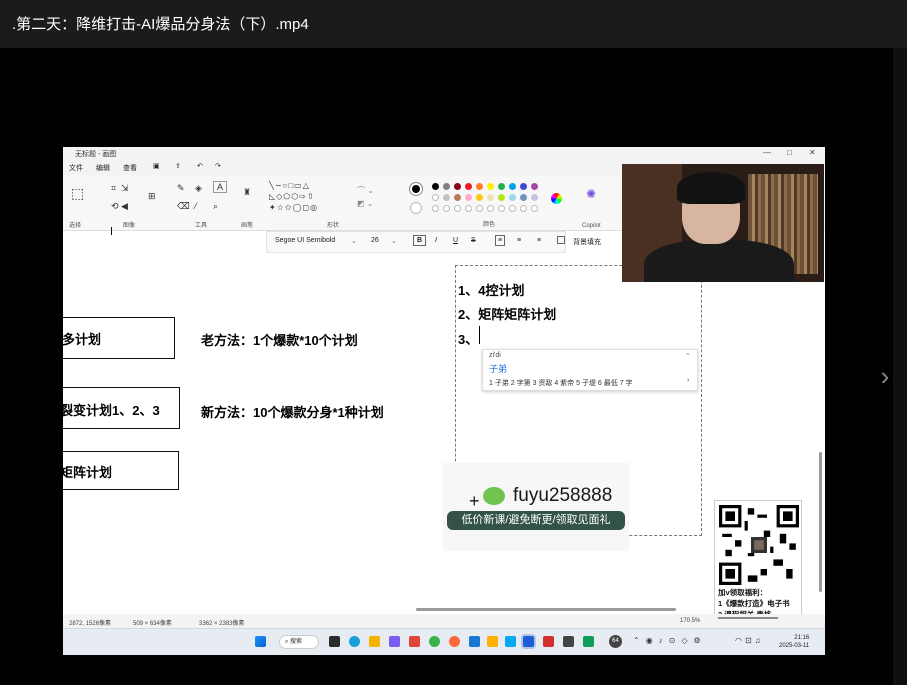 Image resolution: width=907 pixels, height=685 pixels. Describe the element at coordinates (534, 186) in the screenshot. I see `swatch-purple` at that location.